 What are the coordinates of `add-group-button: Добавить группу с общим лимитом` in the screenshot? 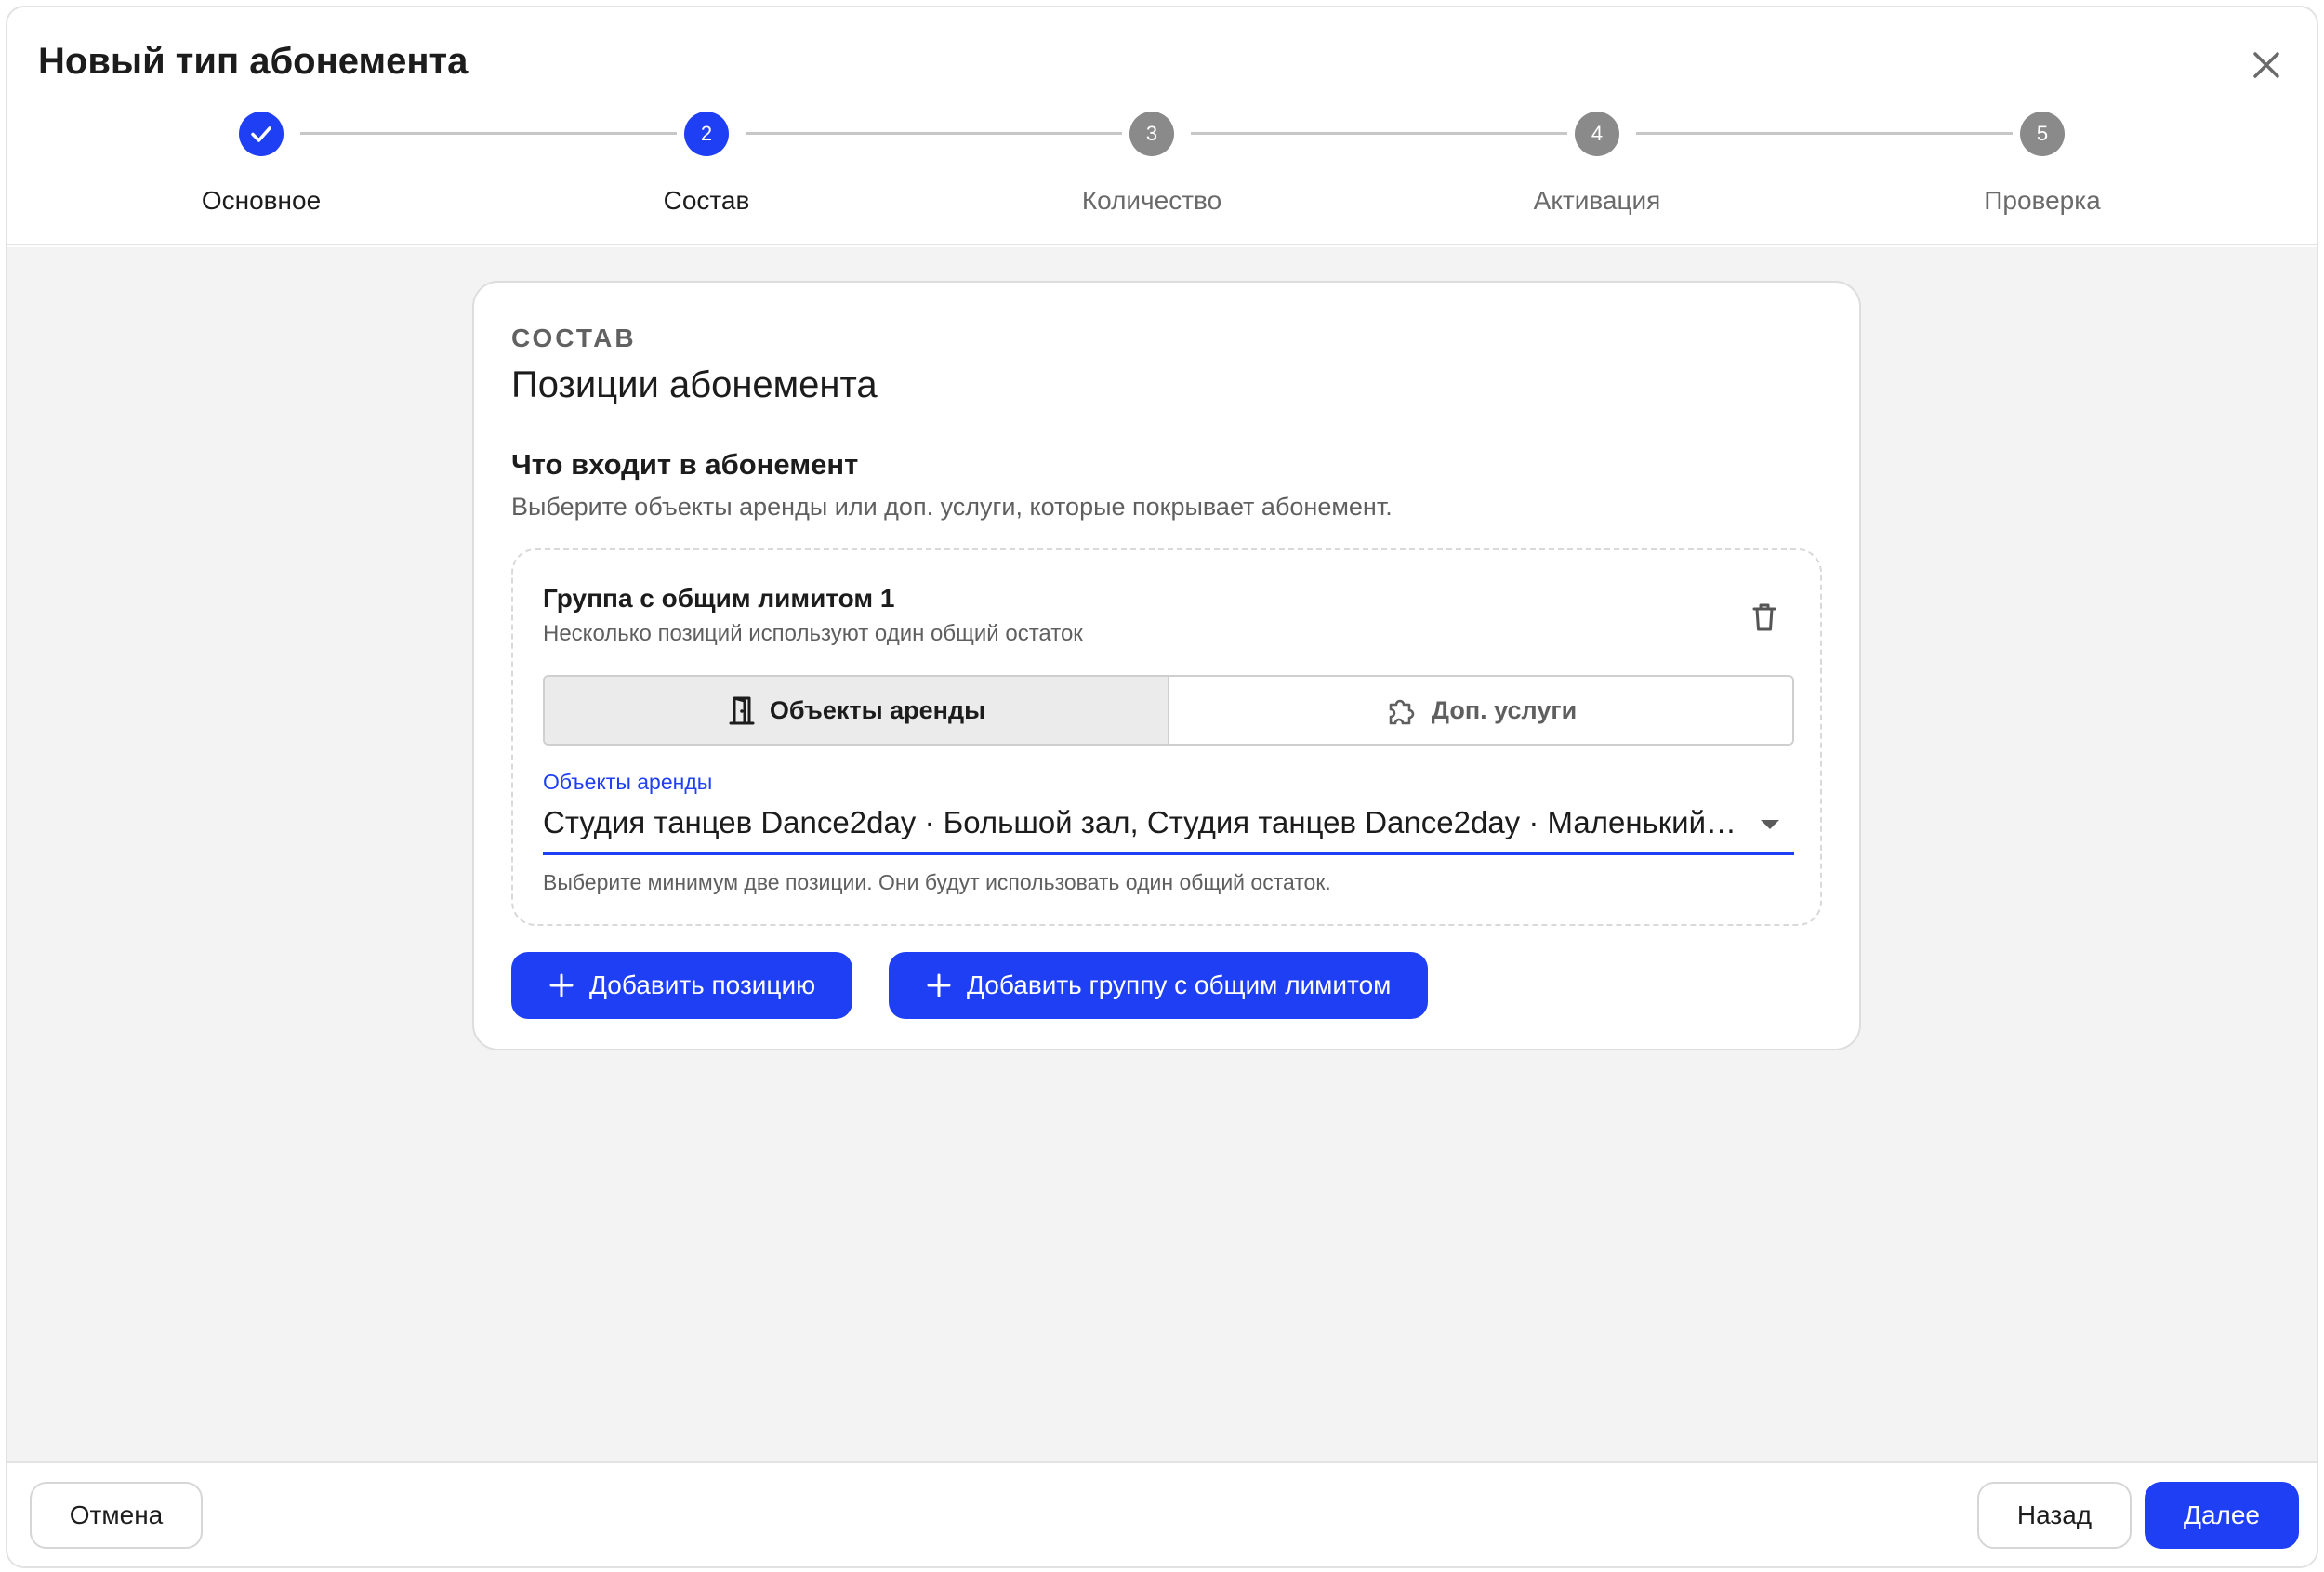 It's located at (1159, 985).